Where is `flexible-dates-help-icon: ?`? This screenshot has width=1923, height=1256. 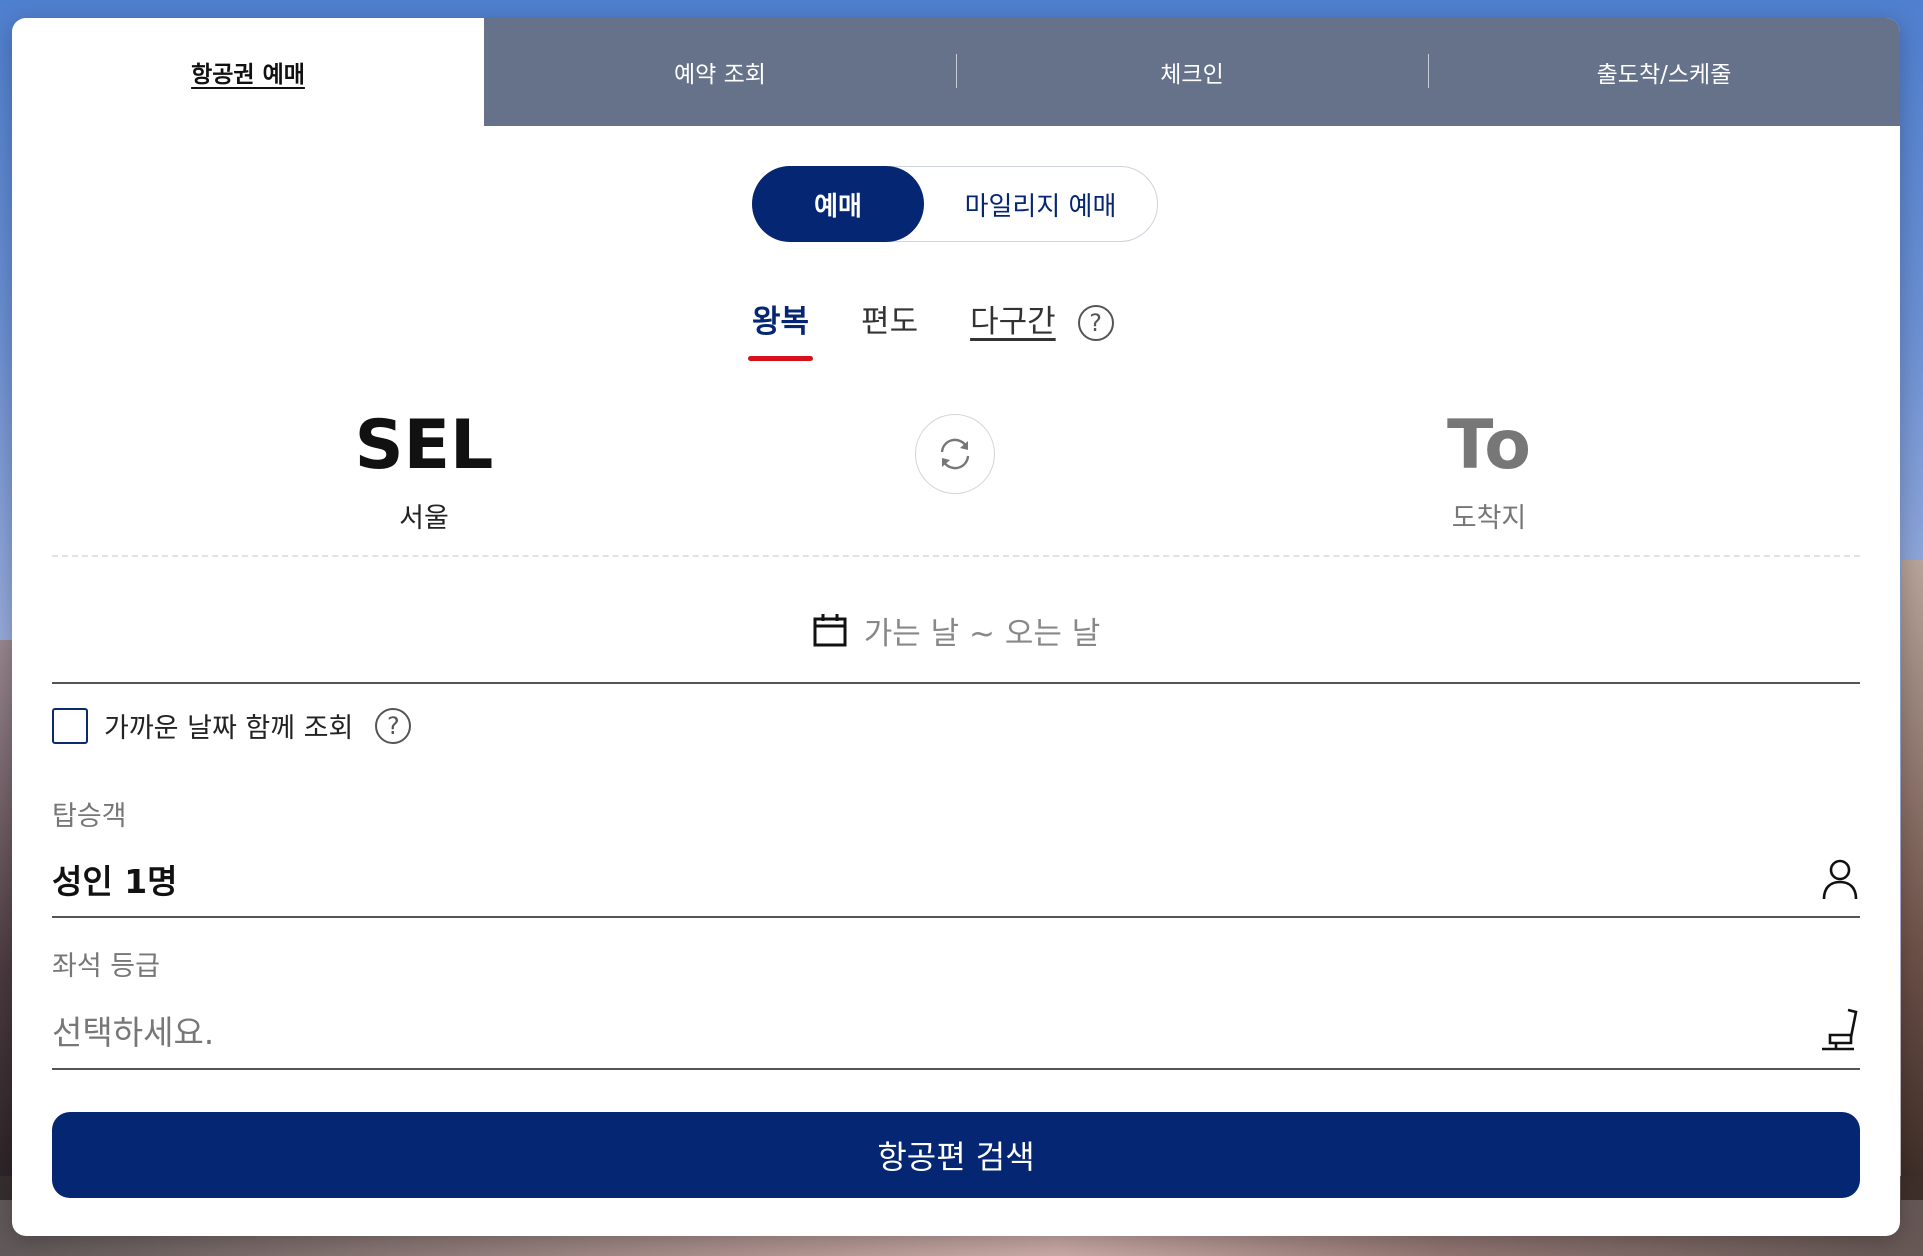 flexible-dates-help-icon: ? is located at coordinates (393, 725).